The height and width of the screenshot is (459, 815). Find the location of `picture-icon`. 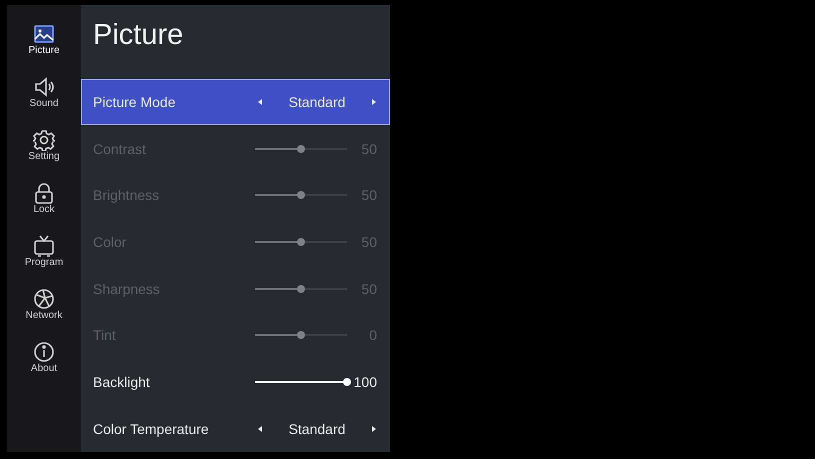

picture-icon is located at coordinates (44, 34).